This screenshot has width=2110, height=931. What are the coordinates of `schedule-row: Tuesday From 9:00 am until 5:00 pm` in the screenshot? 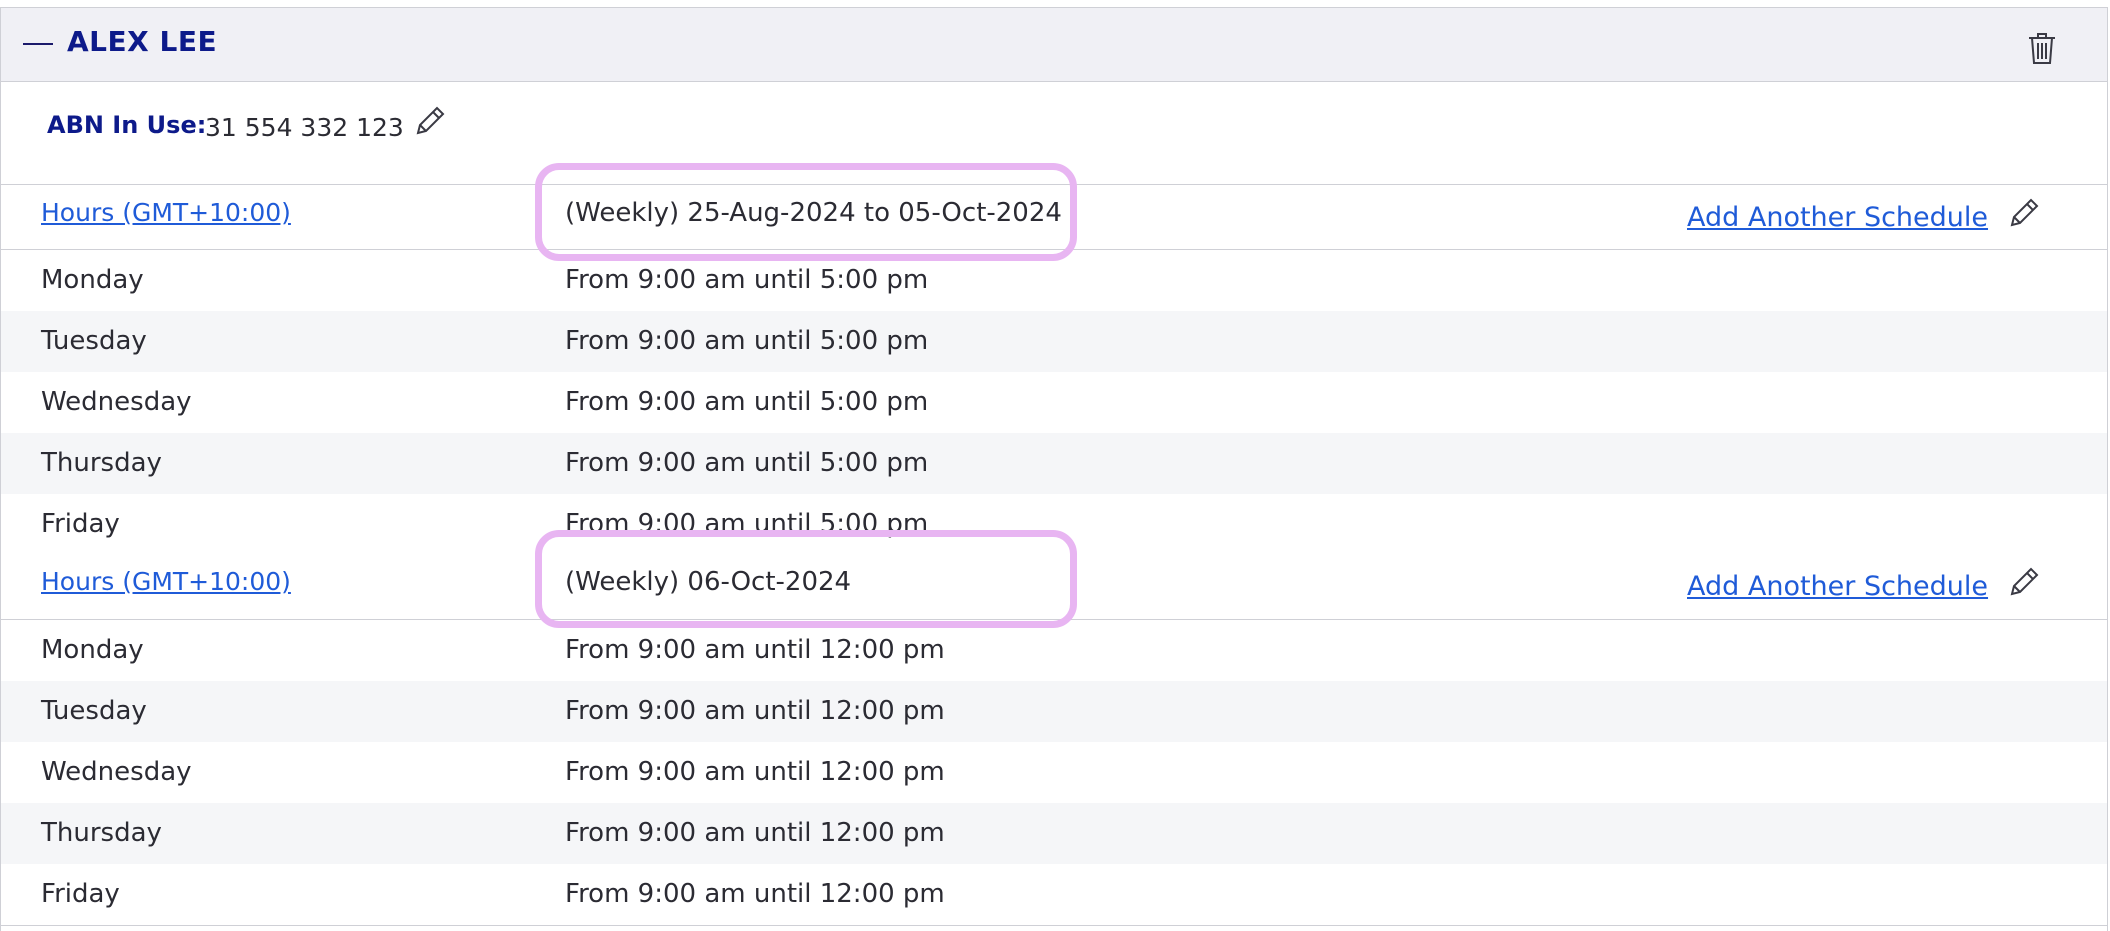 It's located at (1054, 341).